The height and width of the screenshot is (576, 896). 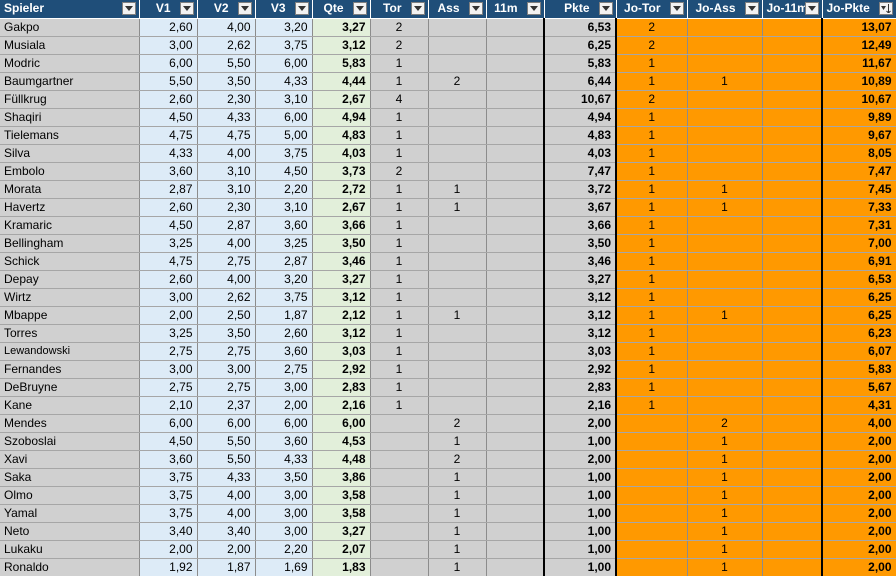 I want to click on cell-pkte: 4,83, so click(x=580, y=135).